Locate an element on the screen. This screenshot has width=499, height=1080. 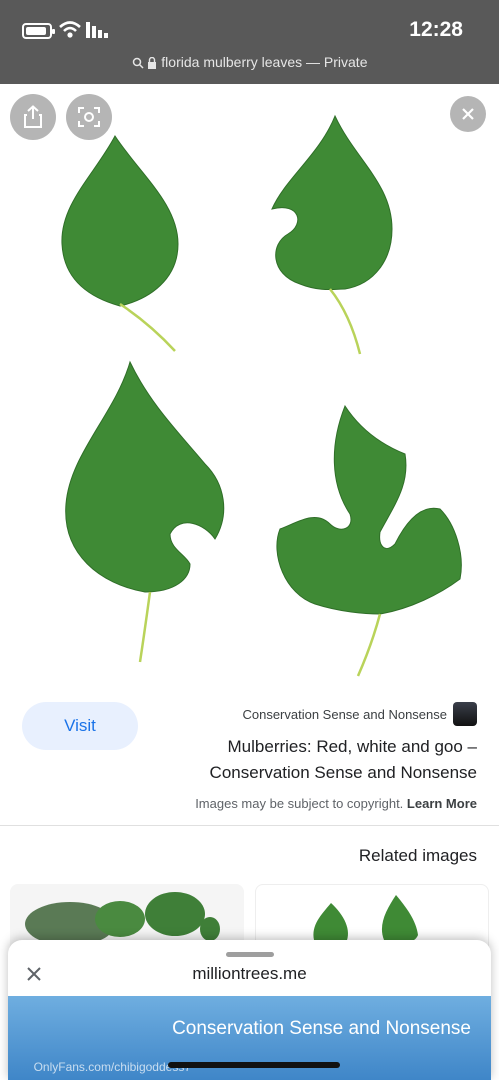
status-bar: 12:28 florida mulberry leaves — Private is located at coordinates (249, 42).